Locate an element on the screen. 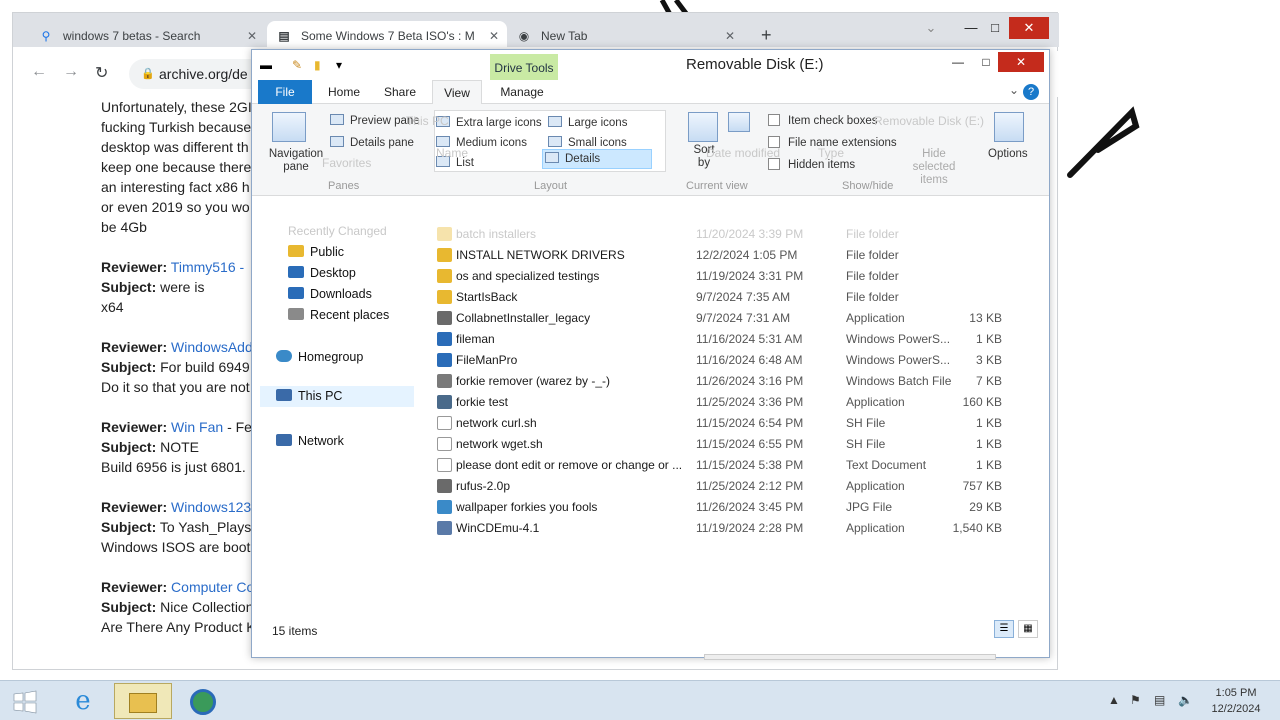 Image resolution: width=1280 pixels, height=720 pixels. tab-manage: Manage is located at coordinates (522, 92).